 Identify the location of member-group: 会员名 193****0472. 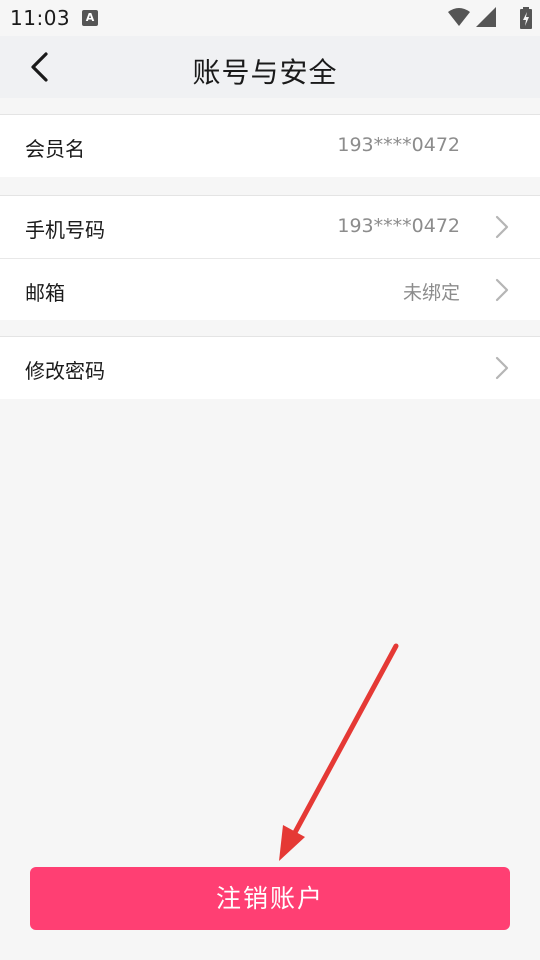
(270, 145).